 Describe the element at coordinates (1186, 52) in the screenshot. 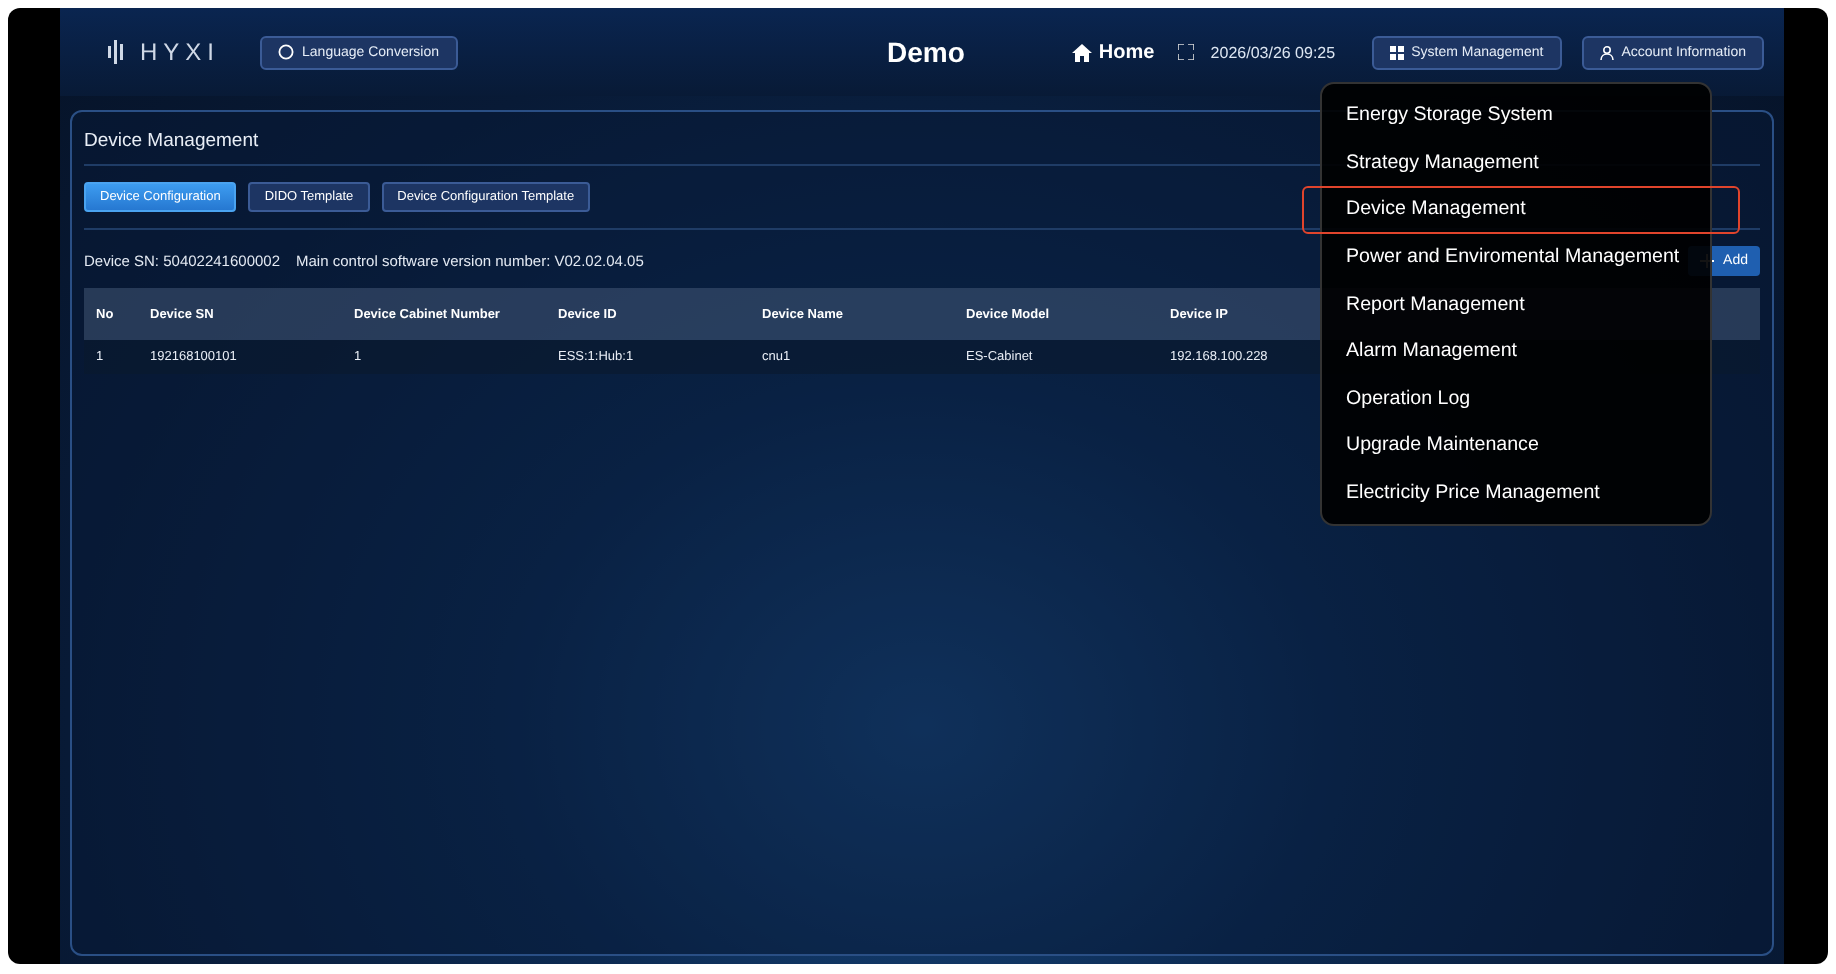

I see `fullscreen-icon` at that location.